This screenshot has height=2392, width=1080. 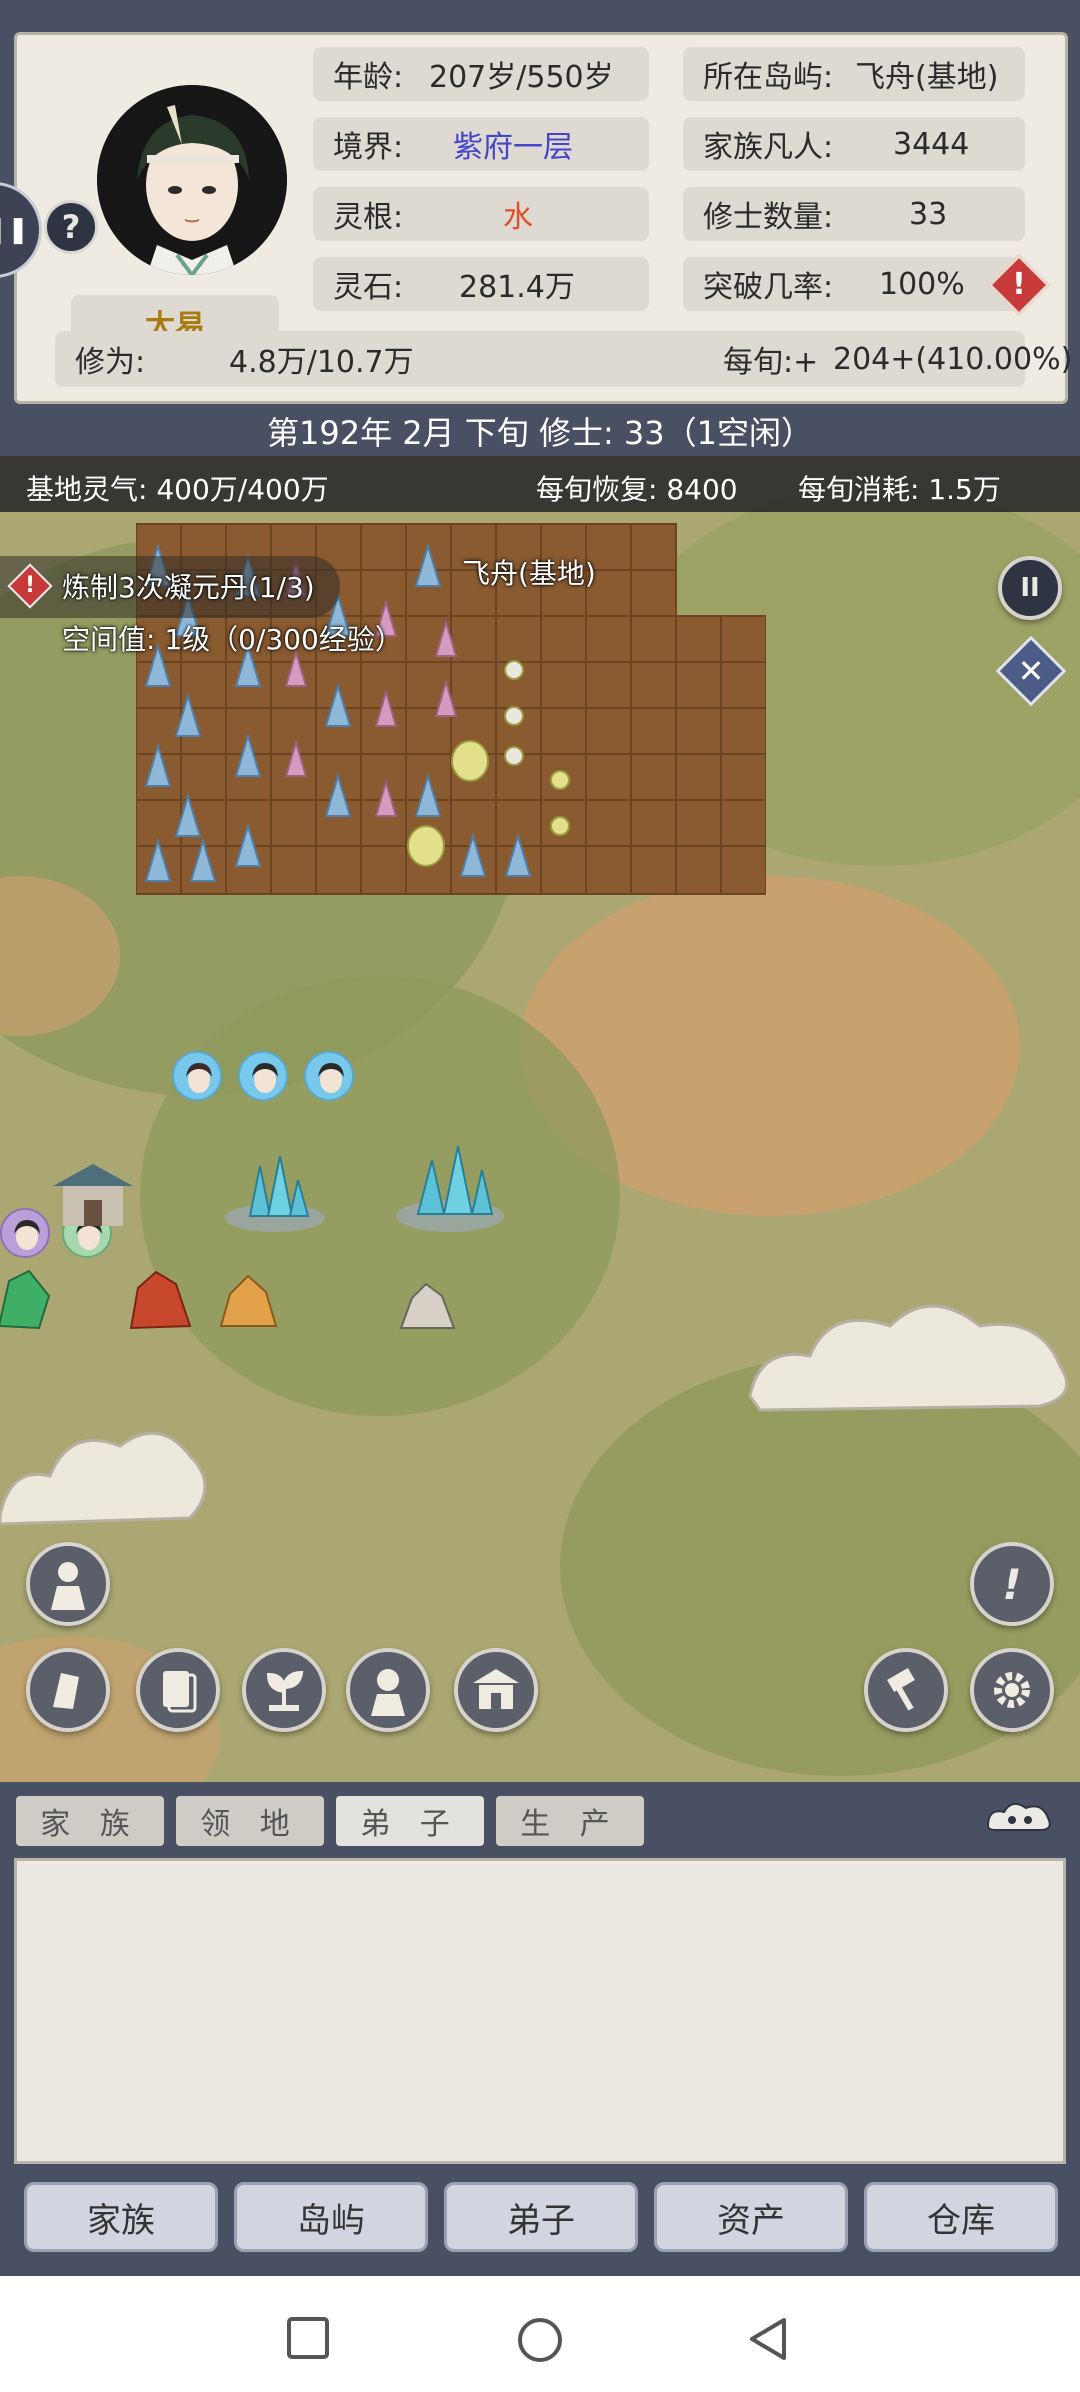 What do you see at coordinates (768, 147) in the screenshot?
I see `mortals-label: 家族凡人:` at bounding box center [768, 147].